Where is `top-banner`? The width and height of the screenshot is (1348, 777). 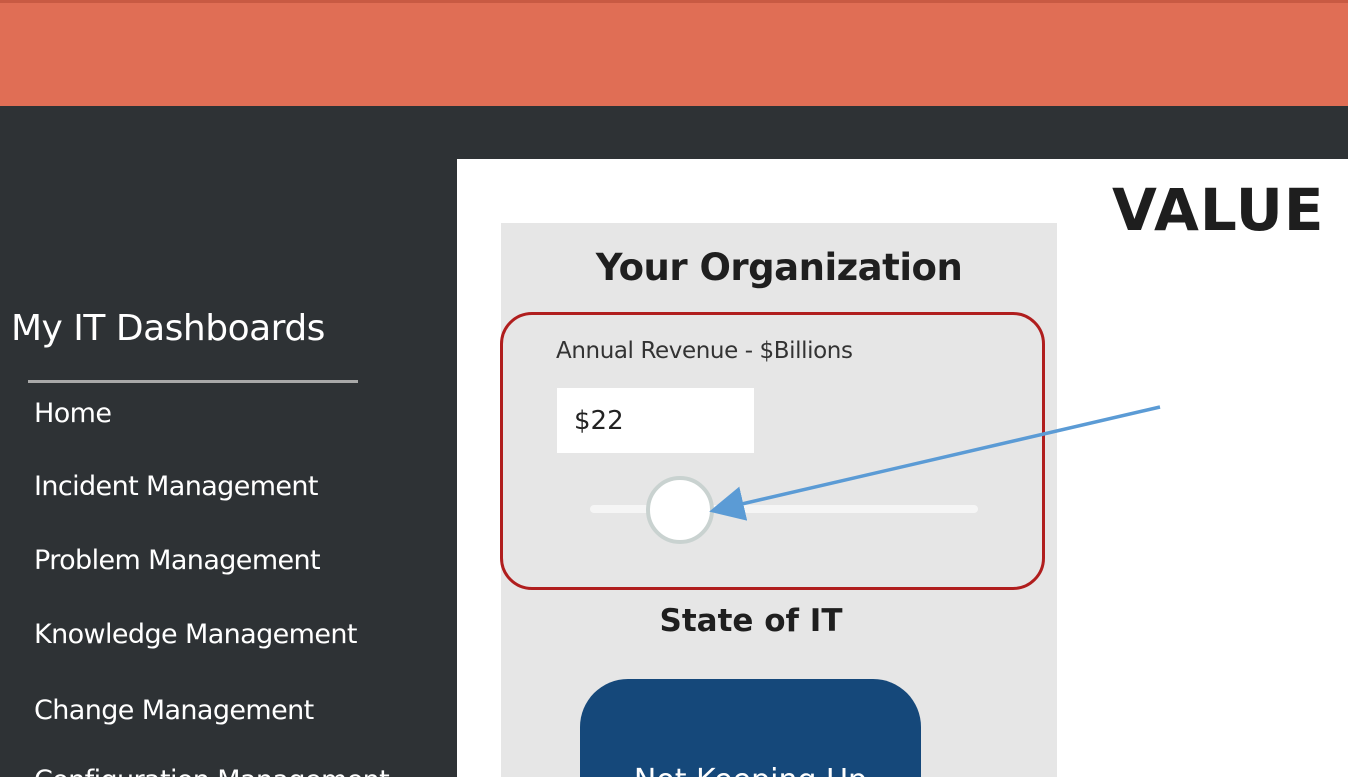 top-banner is located at coordinates (674, 53).